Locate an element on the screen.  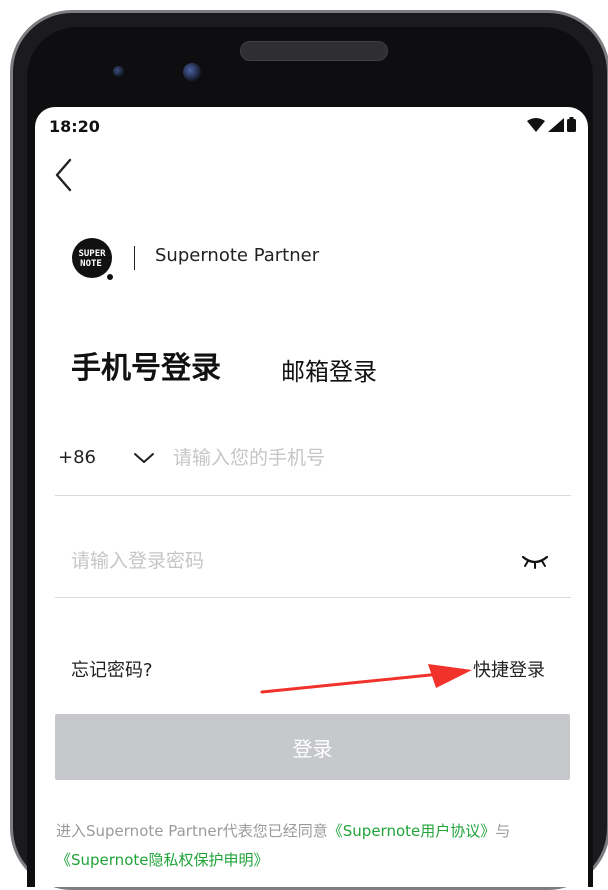
login-button: 登录 is located at coordinates (312, 747).